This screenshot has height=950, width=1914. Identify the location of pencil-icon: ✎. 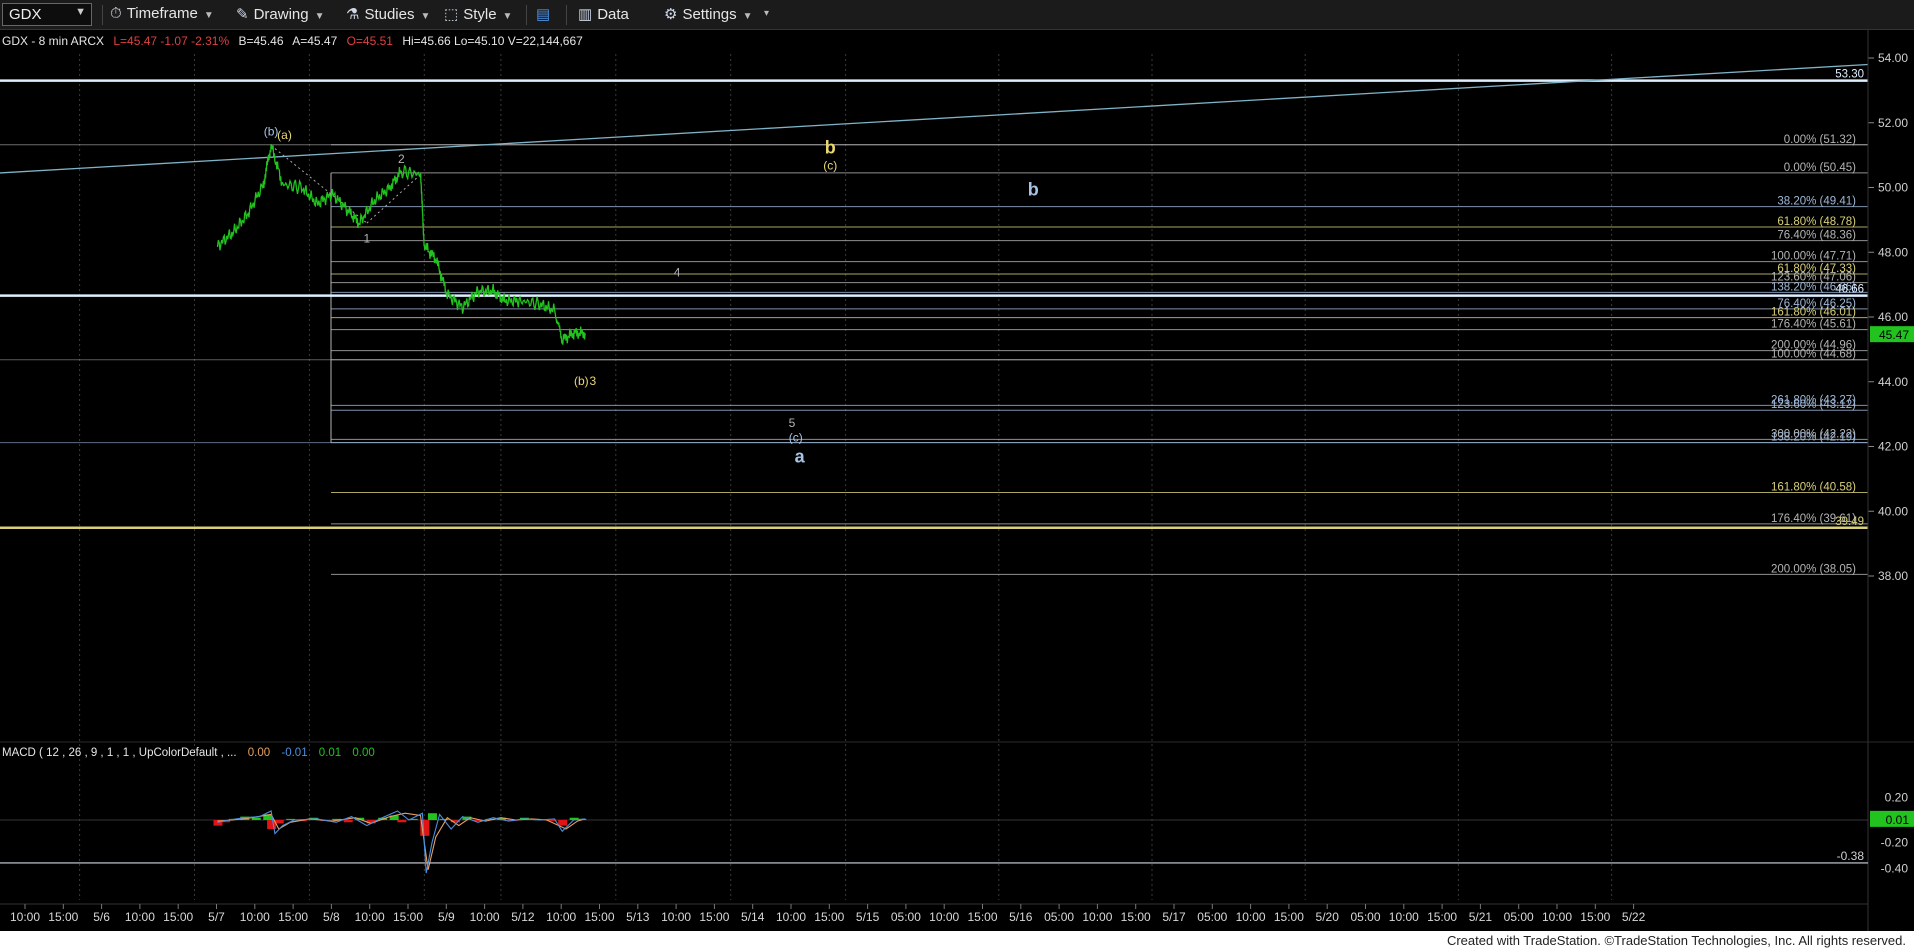
(242, 14).